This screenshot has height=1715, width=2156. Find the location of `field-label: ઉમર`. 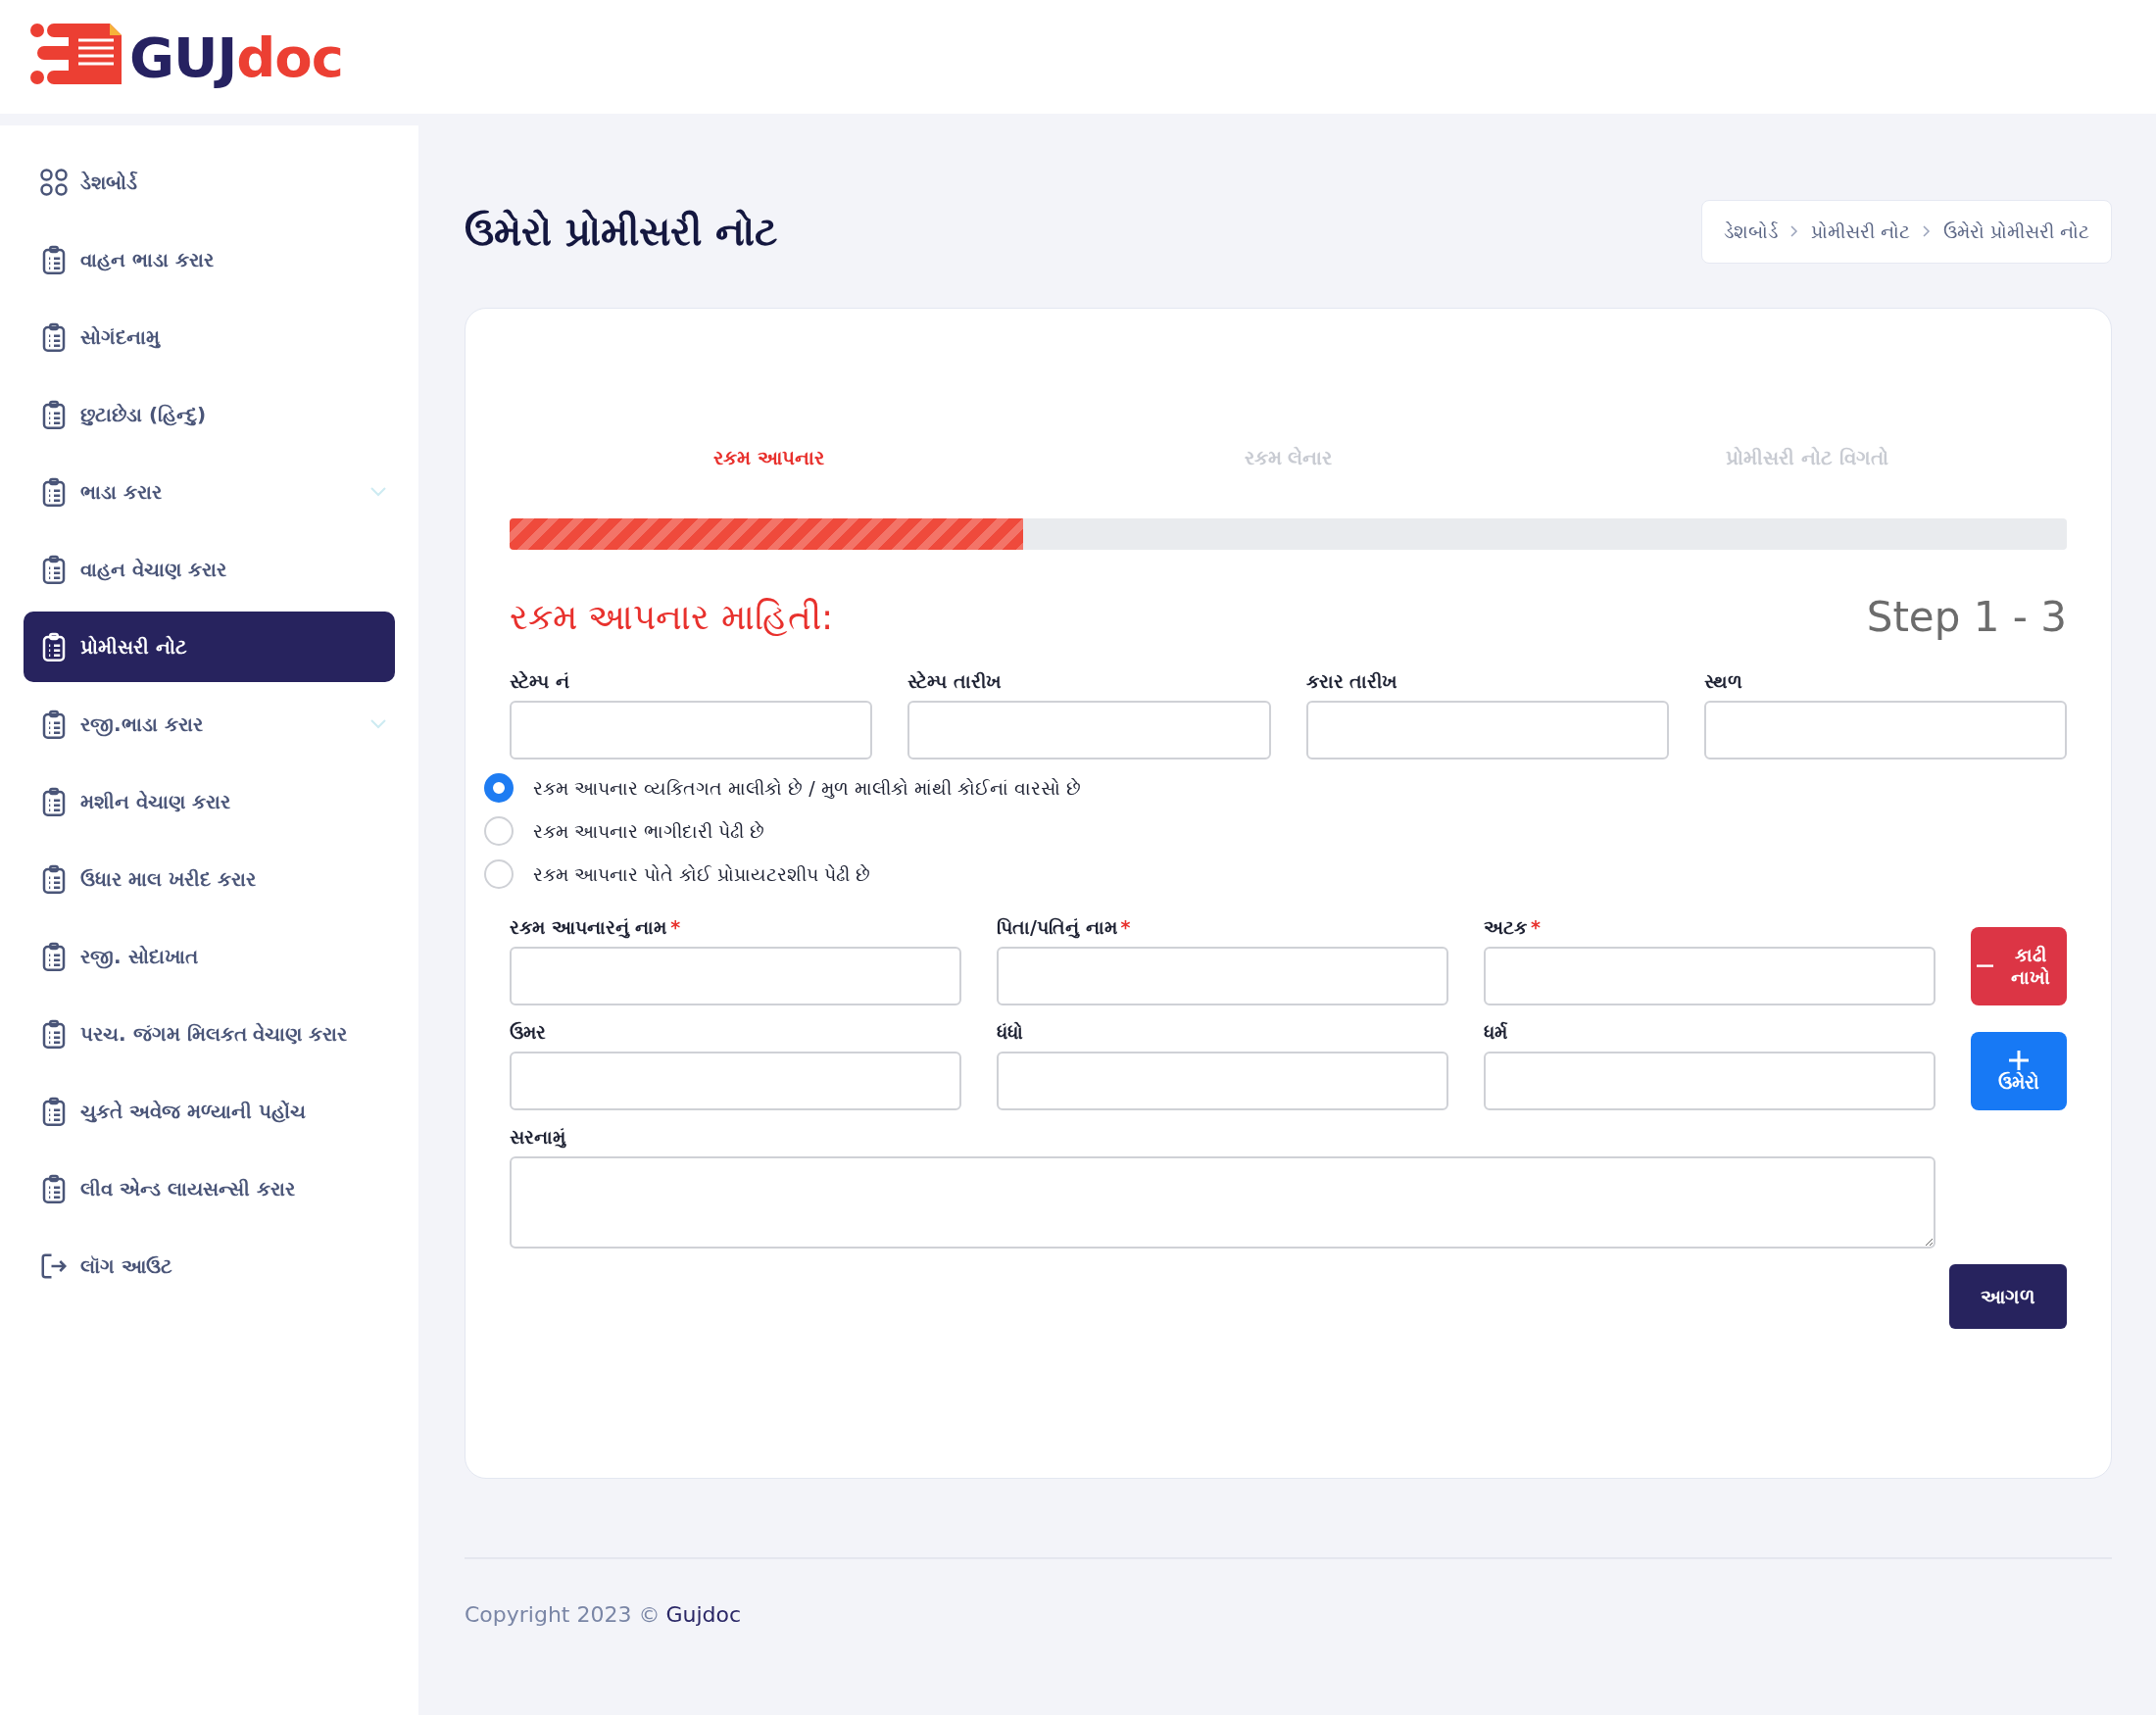

field-label: ઉમર is located at coordinates (528, 1032).